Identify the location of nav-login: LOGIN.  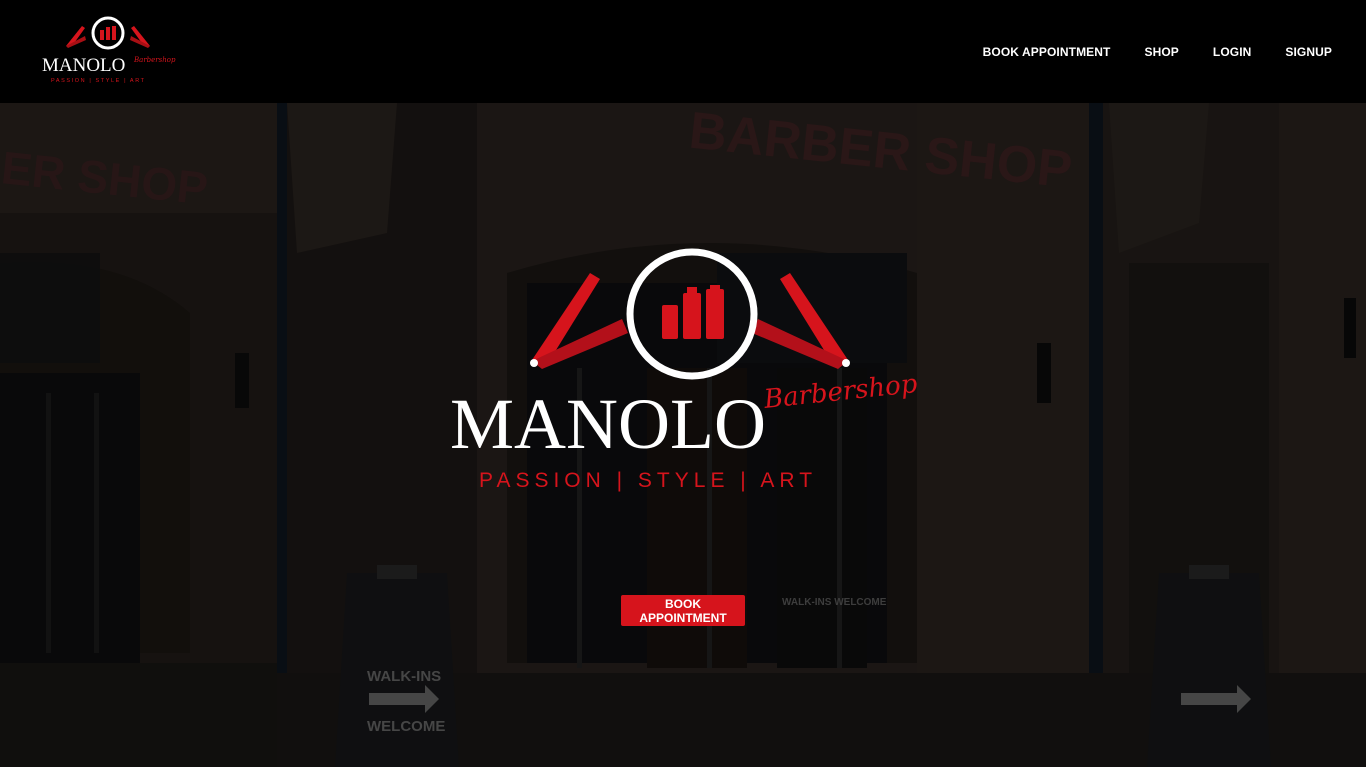
(1232, 52).